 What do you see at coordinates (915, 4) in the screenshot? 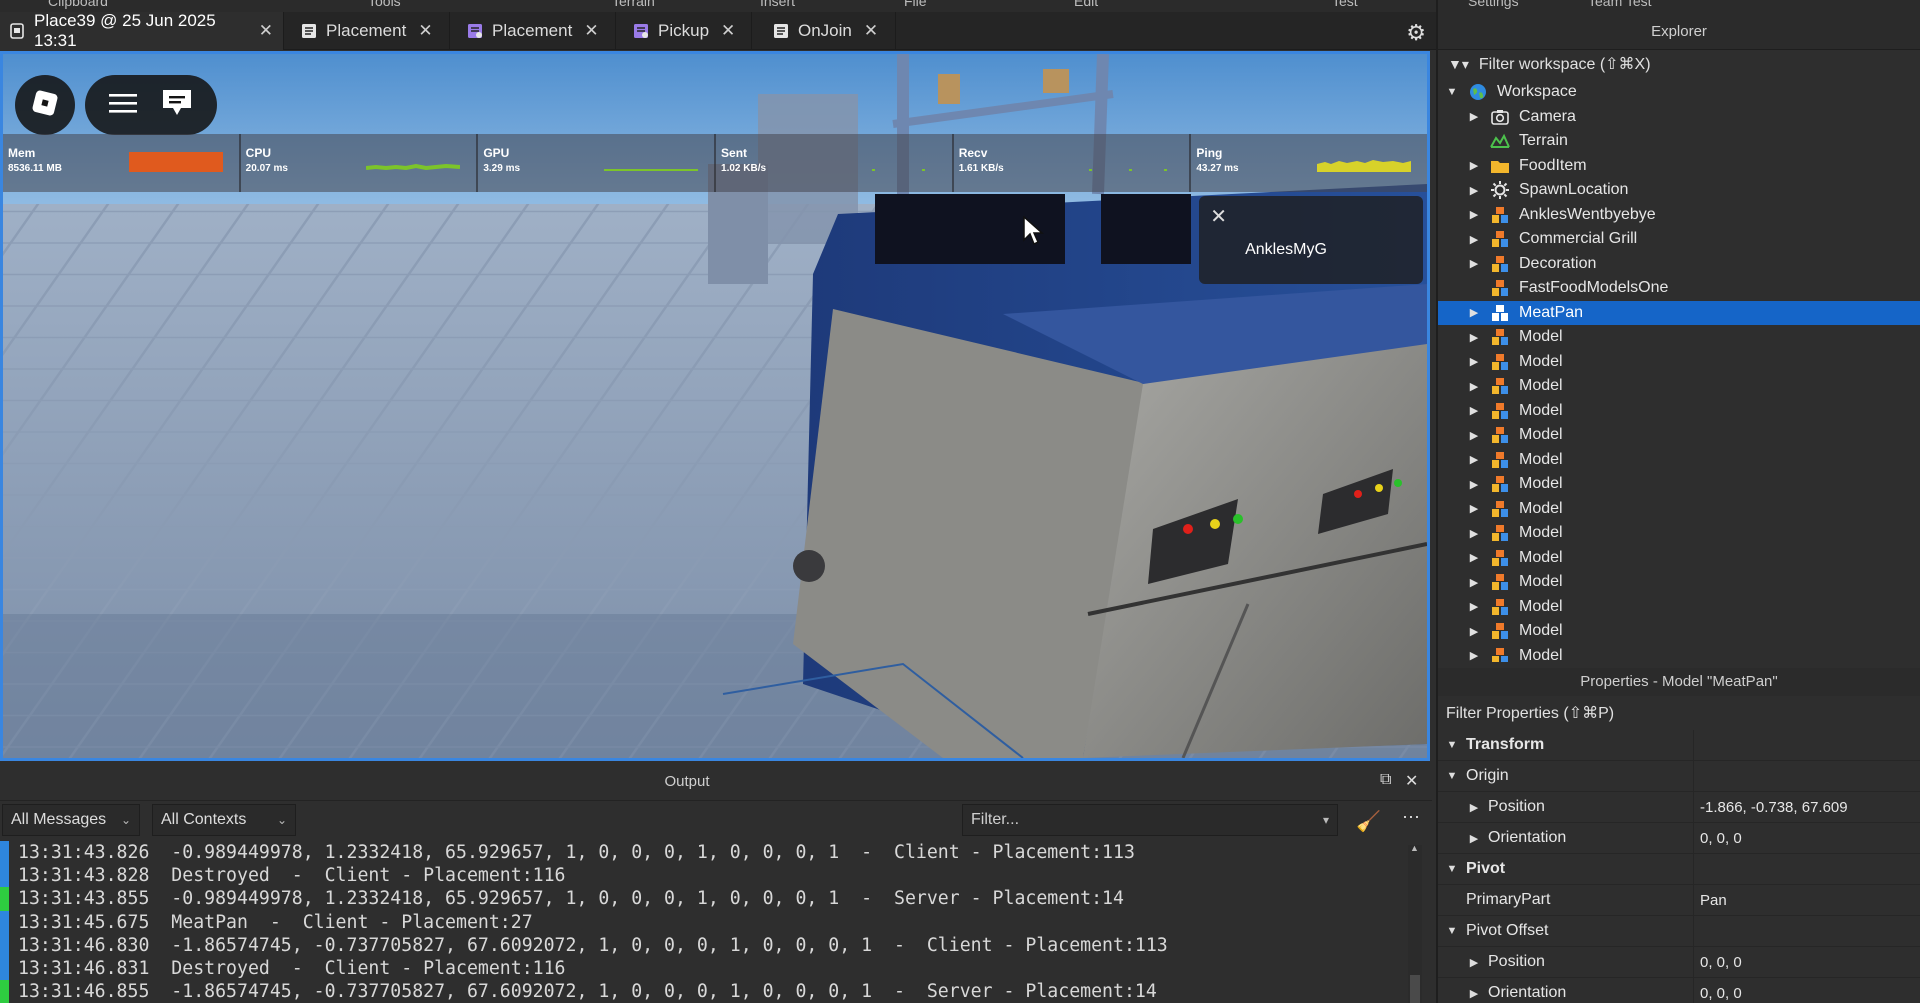
I see `ribbon-file: File` at bounding box center [915, 4].